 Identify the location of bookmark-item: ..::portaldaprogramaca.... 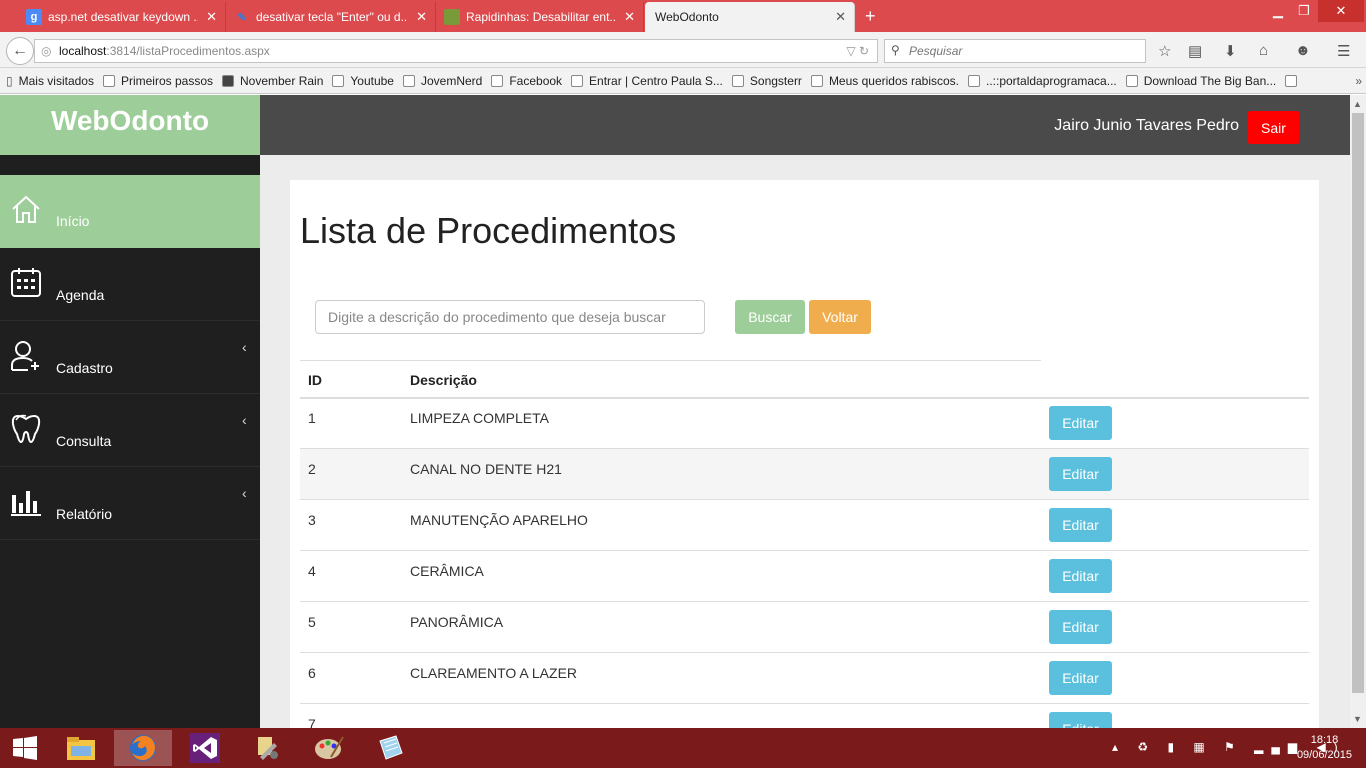
(1042, 81).